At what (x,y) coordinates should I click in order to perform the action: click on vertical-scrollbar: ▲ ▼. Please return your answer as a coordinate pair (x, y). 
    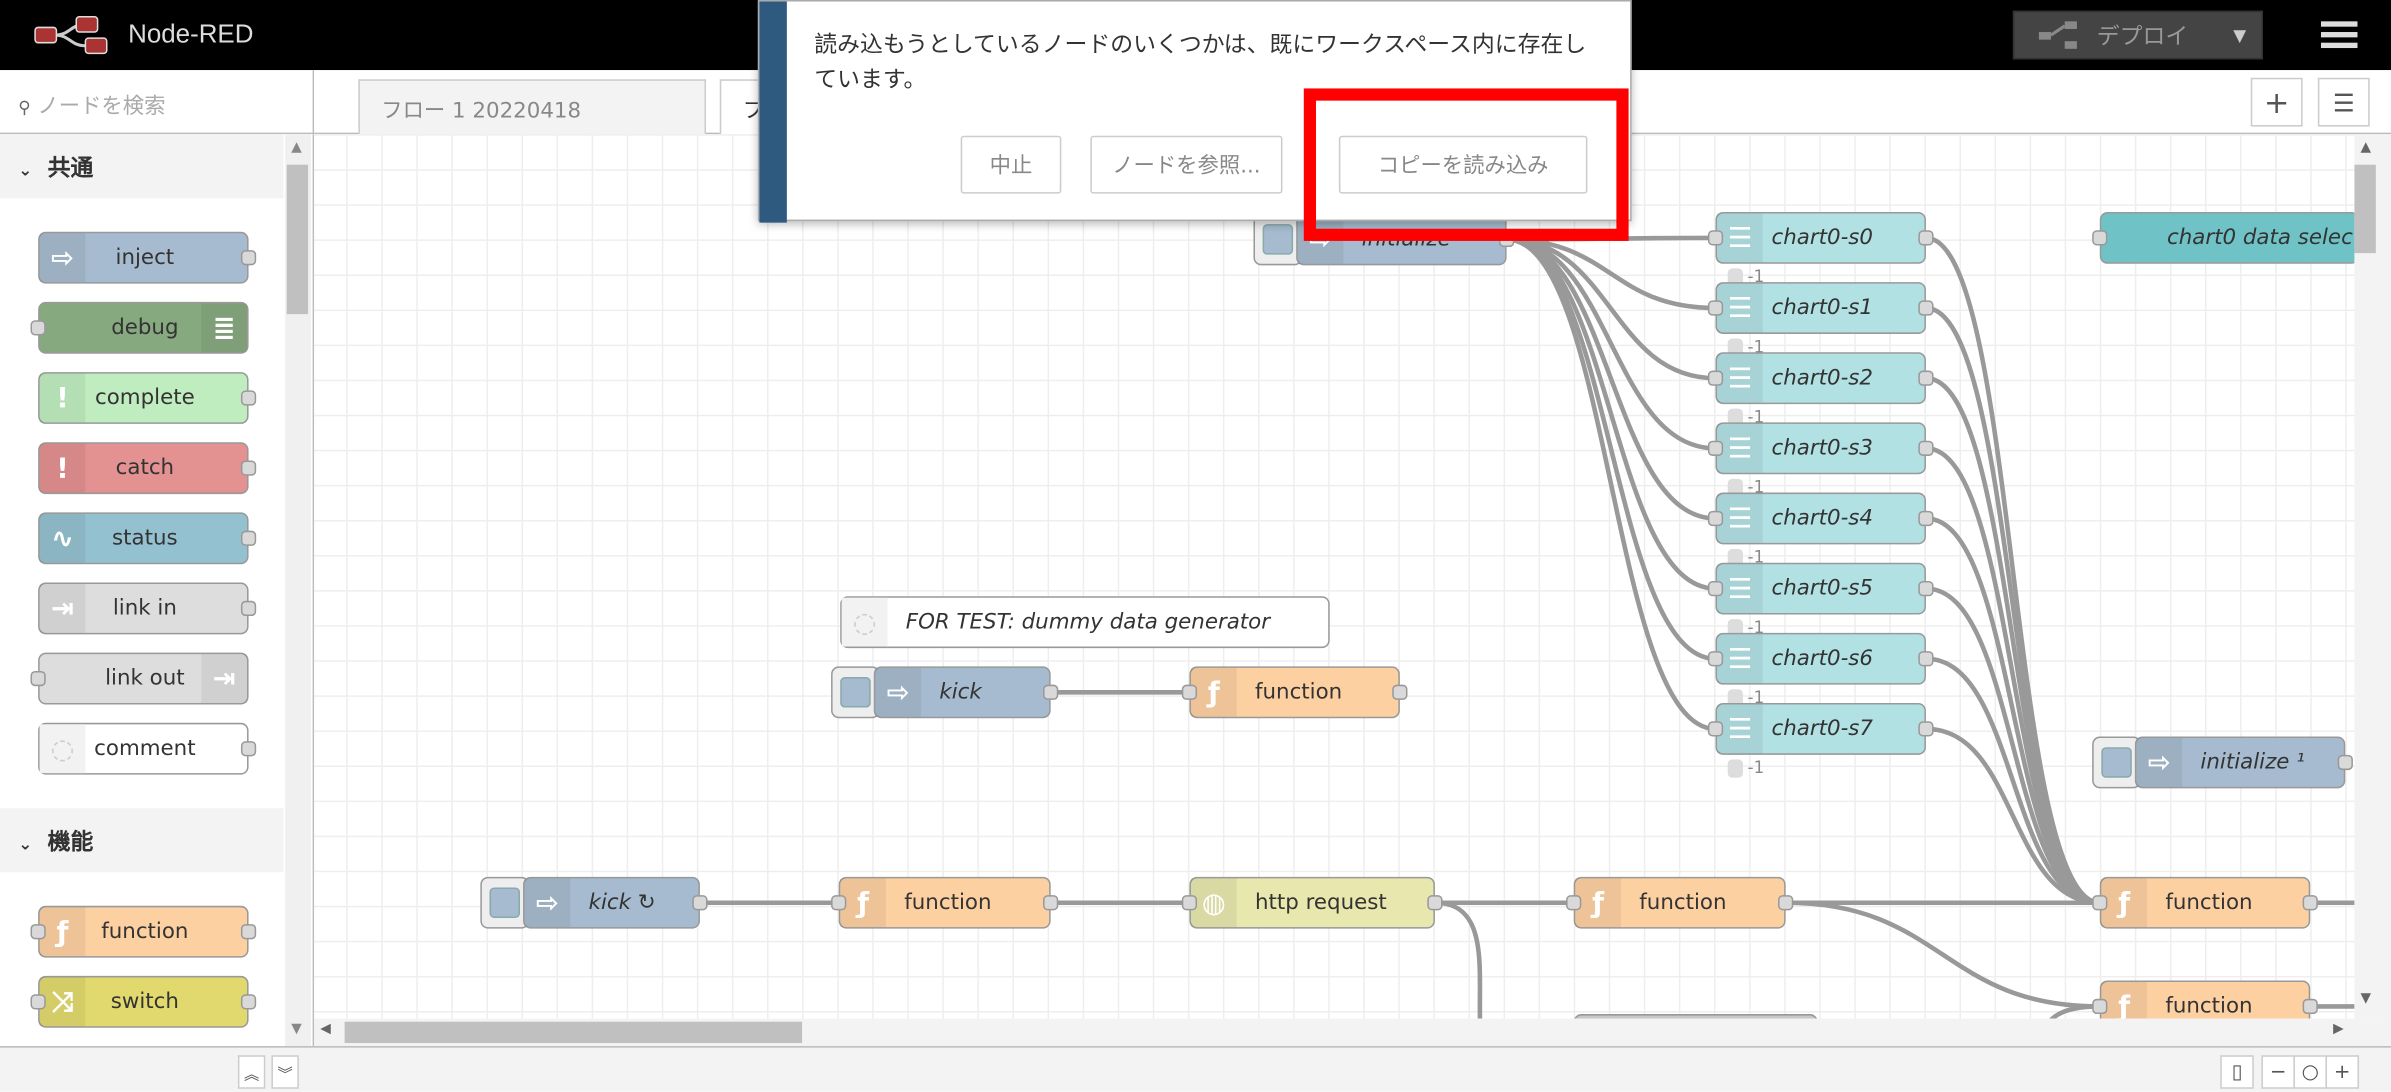
    Looking at the image, I should click on (2372, 576).